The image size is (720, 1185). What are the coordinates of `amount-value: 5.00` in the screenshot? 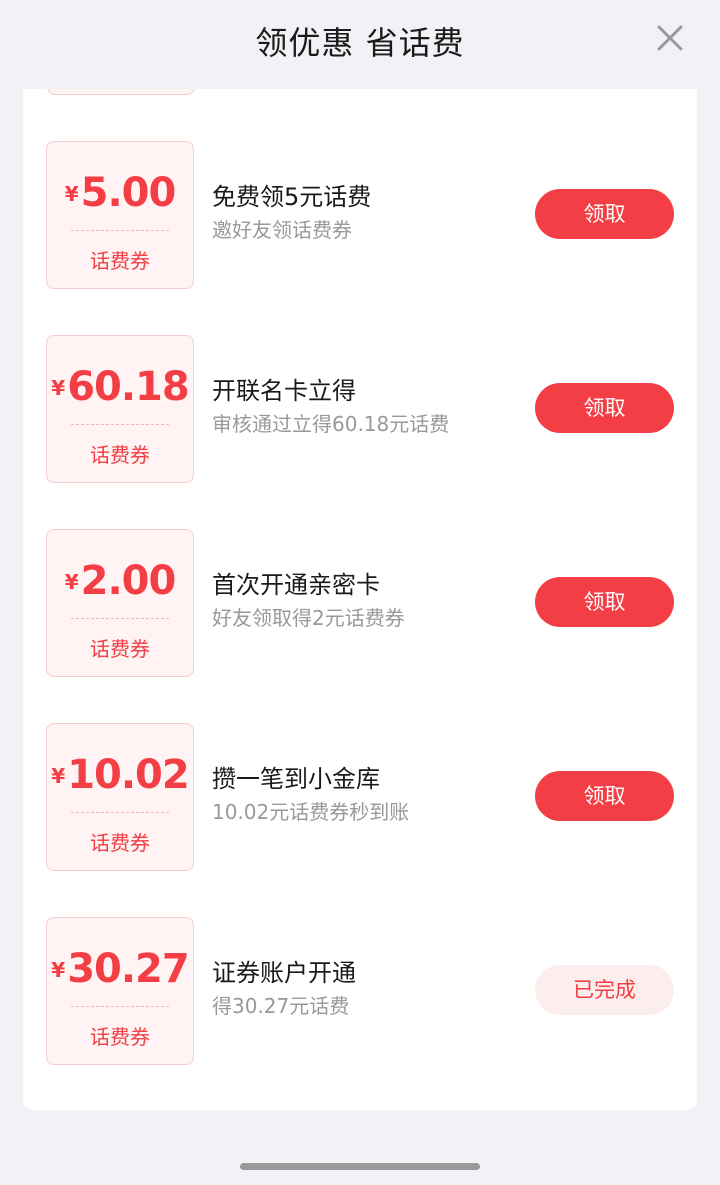 It's located at (128, 193).